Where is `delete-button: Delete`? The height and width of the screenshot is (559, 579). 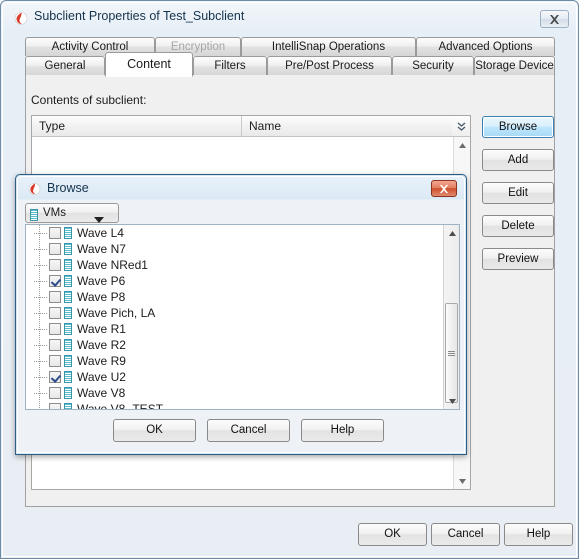
delete-button: Delete is located at coordinates (518, 226).